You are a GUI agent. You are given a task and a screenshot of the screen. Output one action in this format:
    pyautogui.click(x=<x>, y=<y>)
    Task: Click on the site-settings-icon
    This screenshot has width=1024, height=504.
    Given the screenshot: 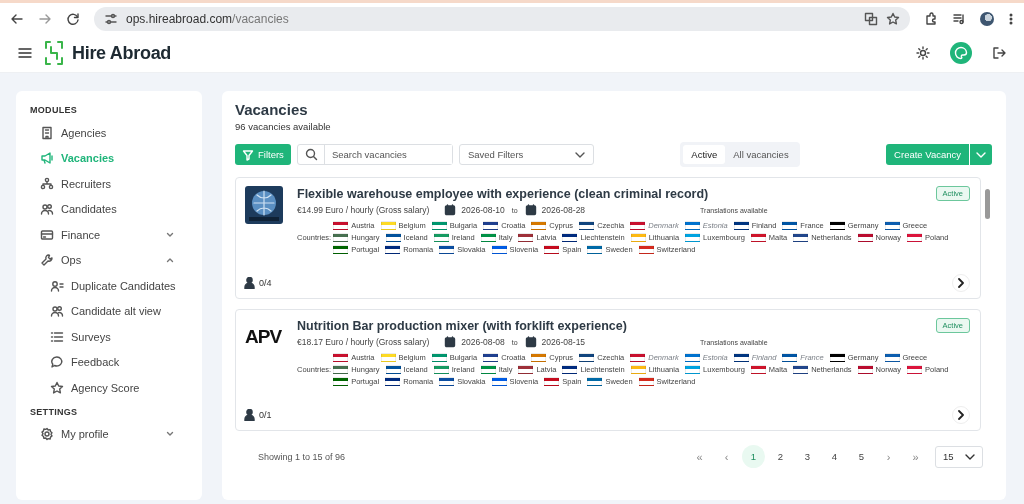 What is the action you would take?
    pyautogui.click(x=111, y=18)
    